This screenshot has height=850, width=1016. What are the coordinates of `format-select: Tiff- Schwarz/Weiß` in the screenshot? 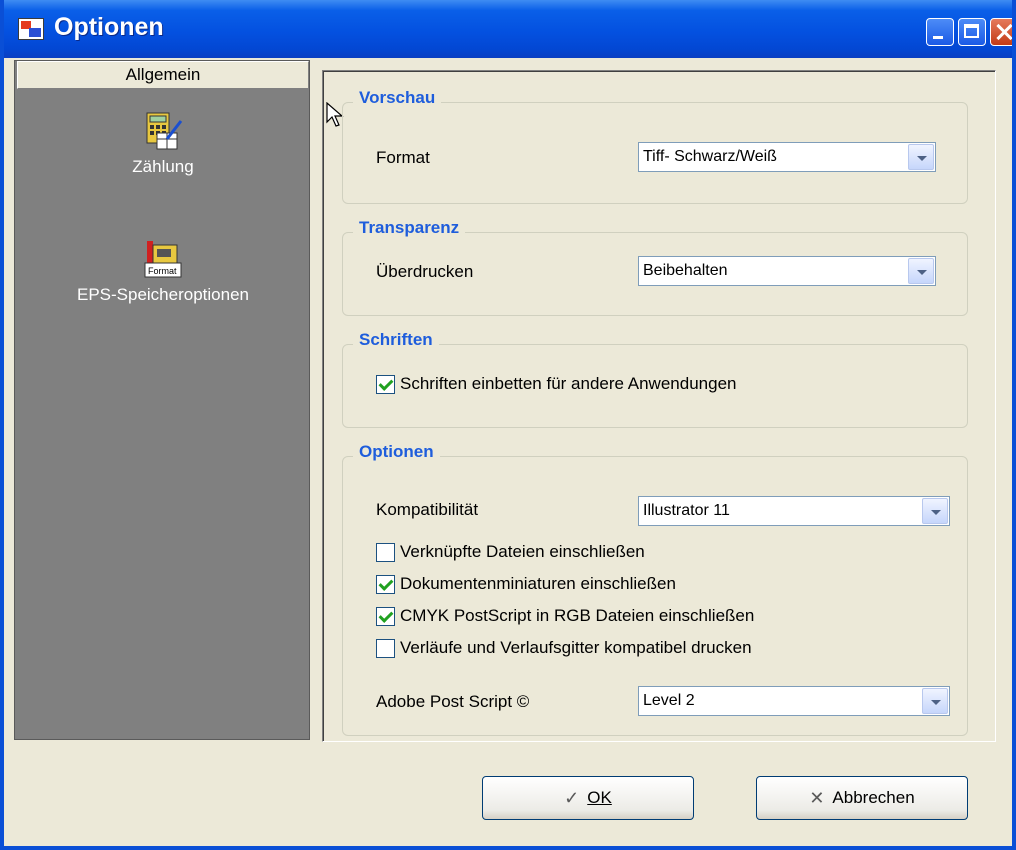 It's located at (787, 157).